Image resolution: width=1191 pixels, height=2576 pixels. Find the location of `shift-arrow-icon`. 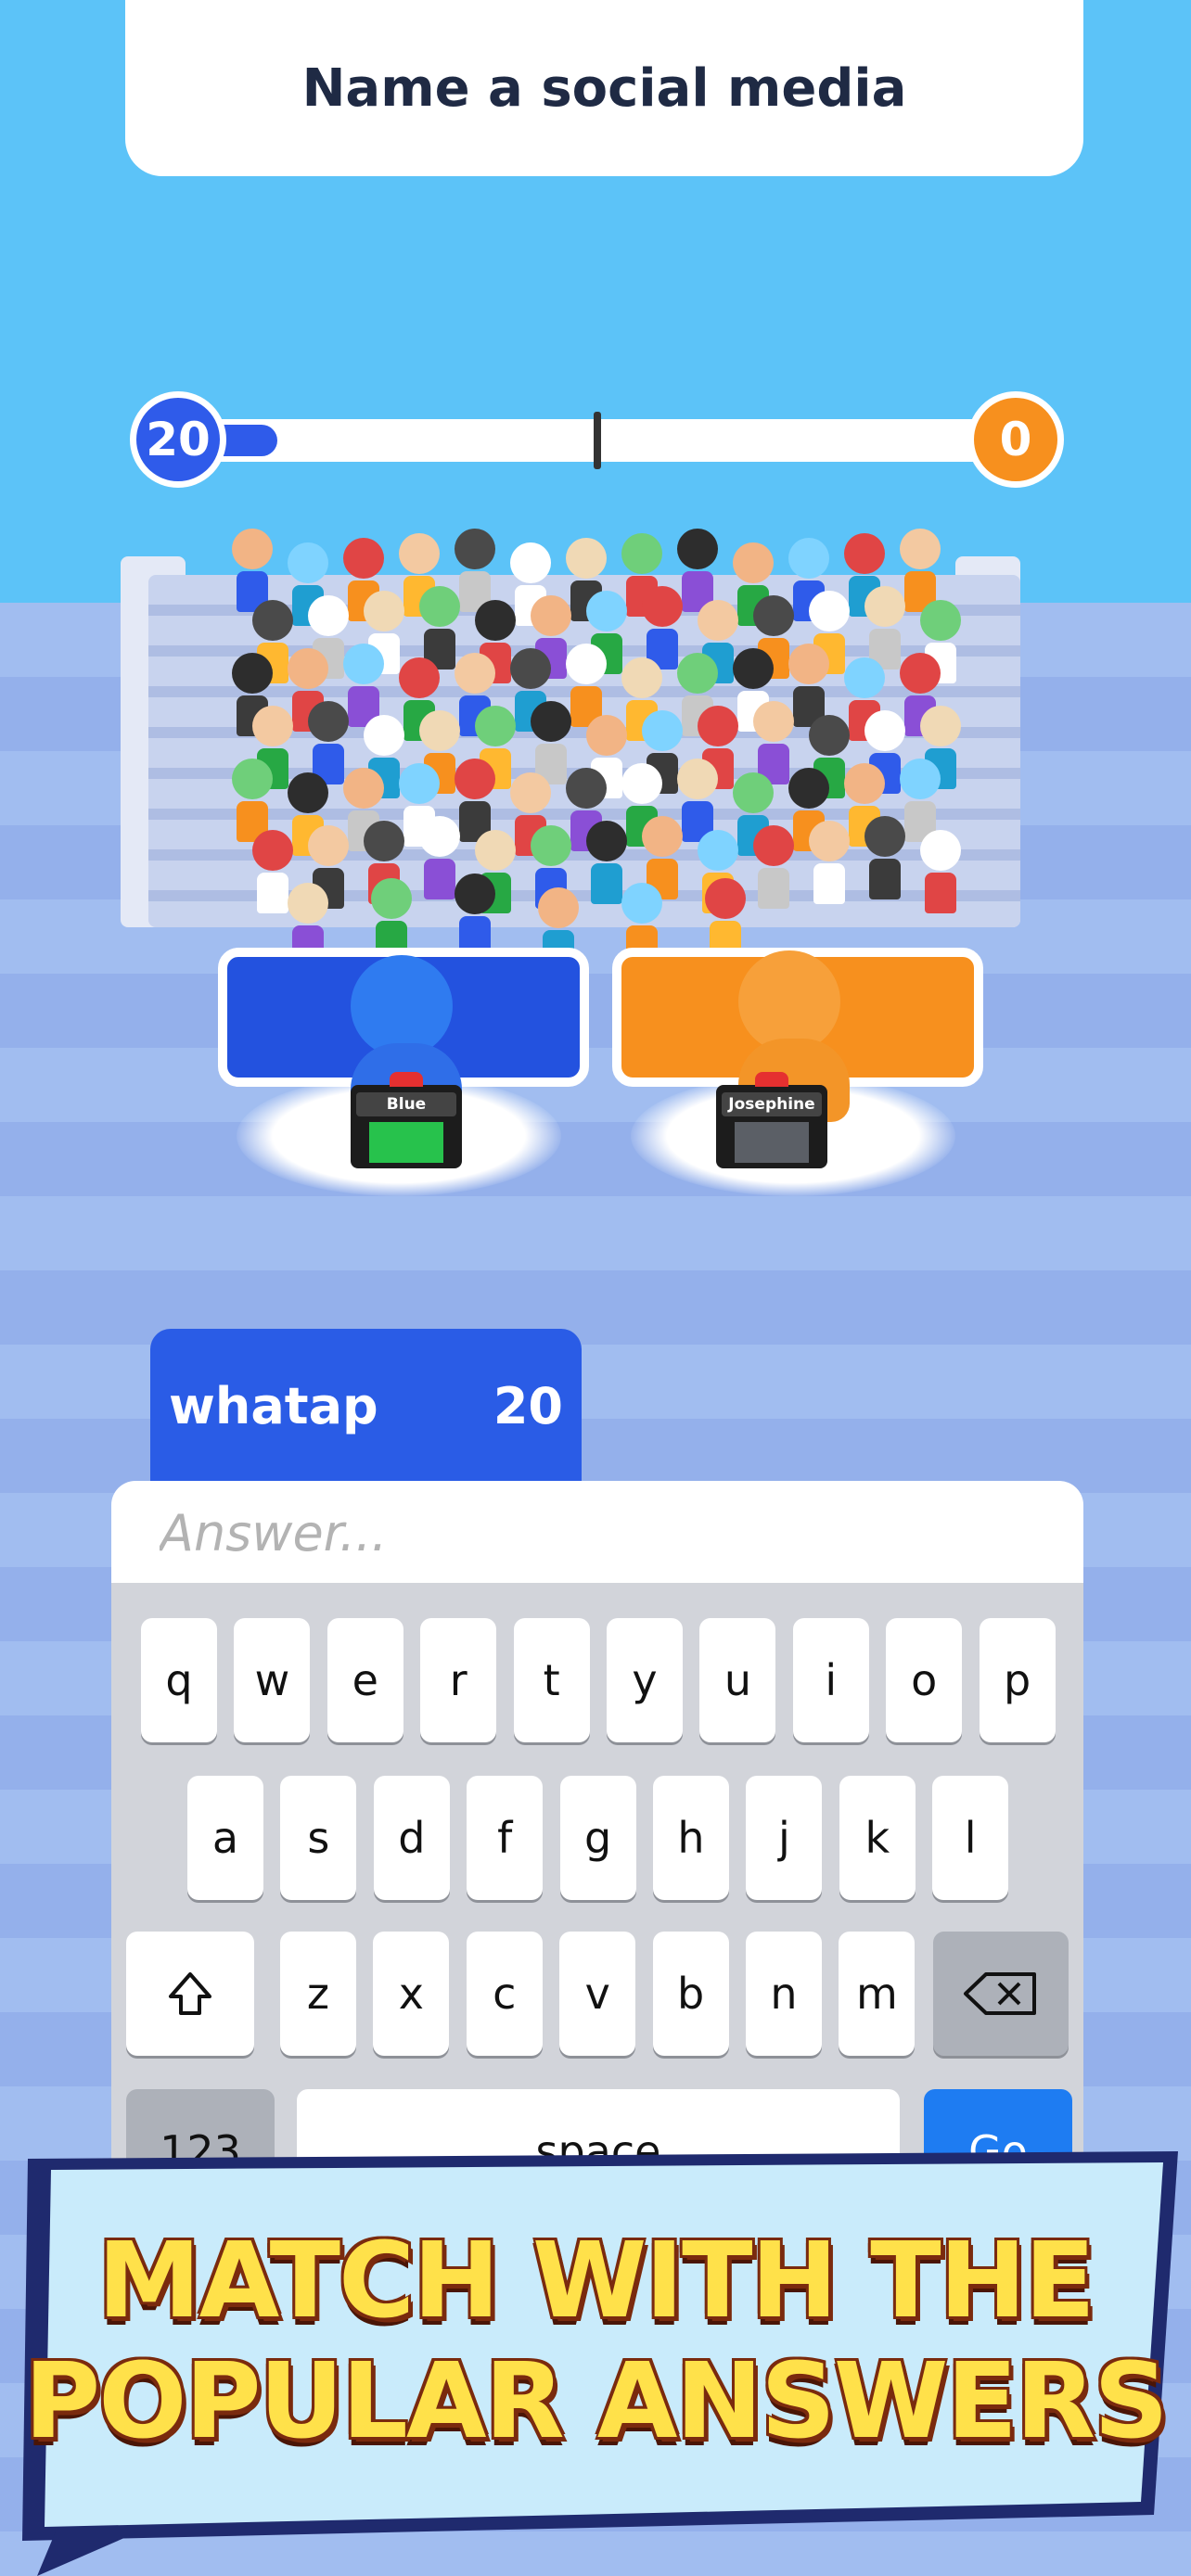

shift-arrow-icon is located at coordinates (190, 1994).